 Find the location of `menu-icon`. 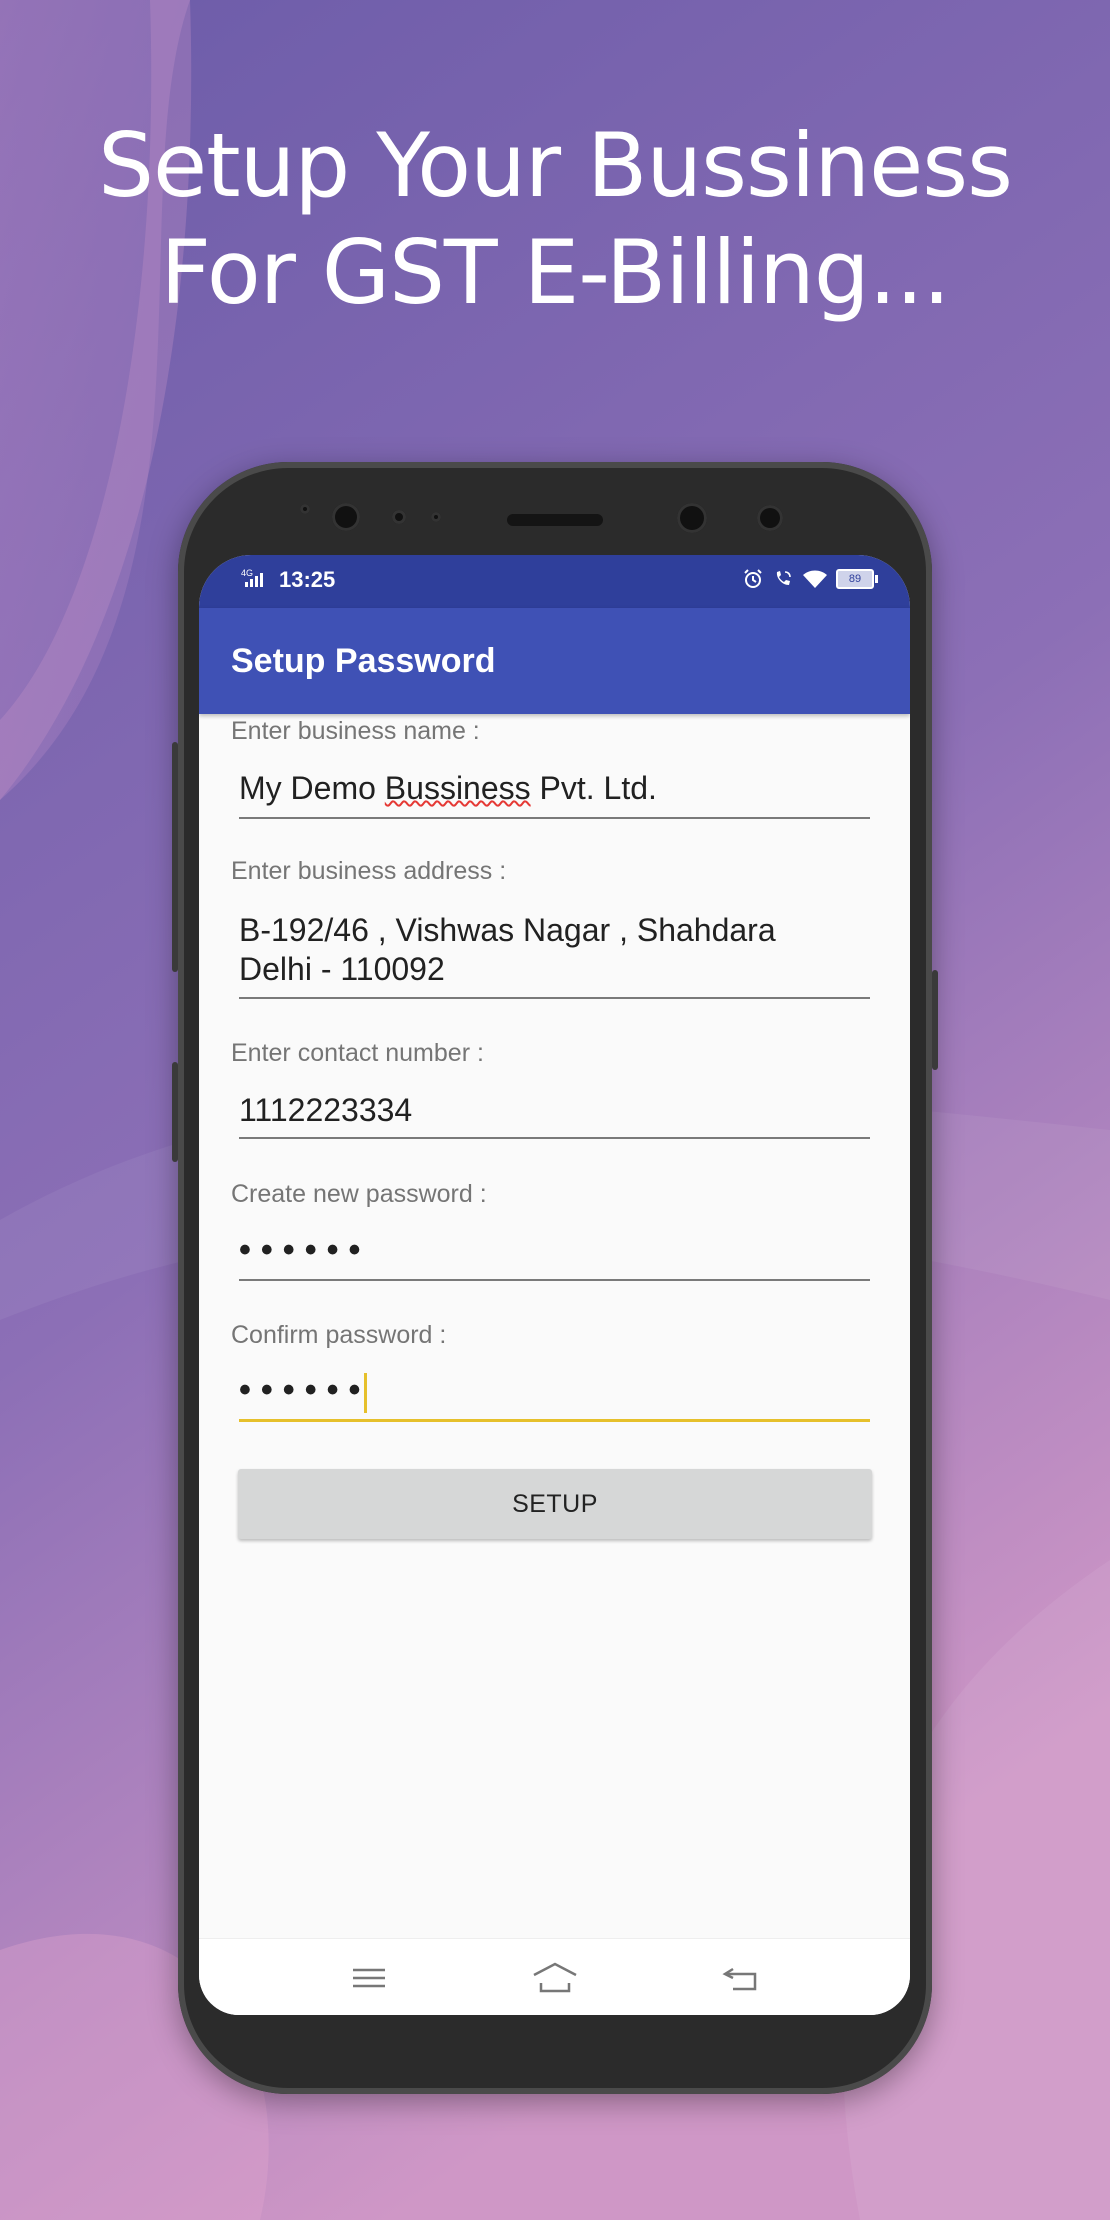

menu-icon is located at coordinates (369, 1978).